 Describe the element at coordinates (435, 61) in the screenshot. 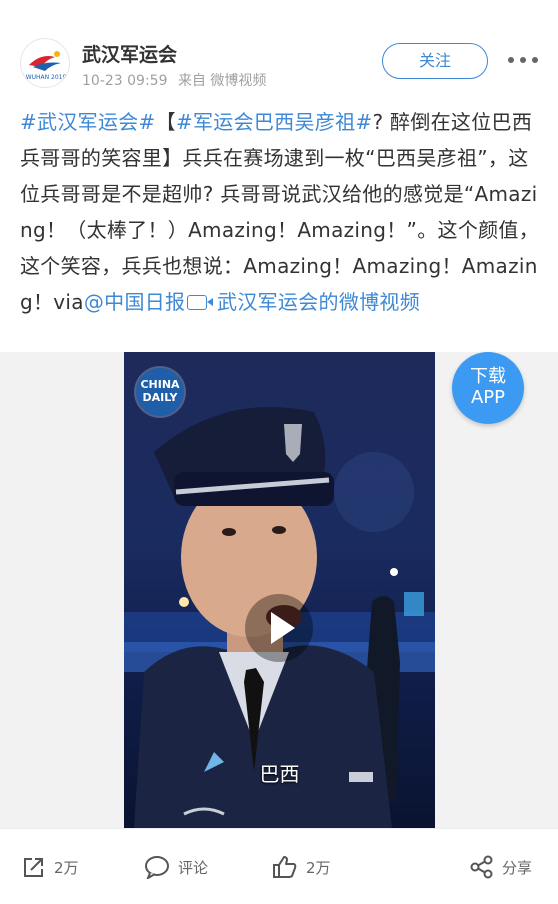

I see `follow-button: 关注` at that location.